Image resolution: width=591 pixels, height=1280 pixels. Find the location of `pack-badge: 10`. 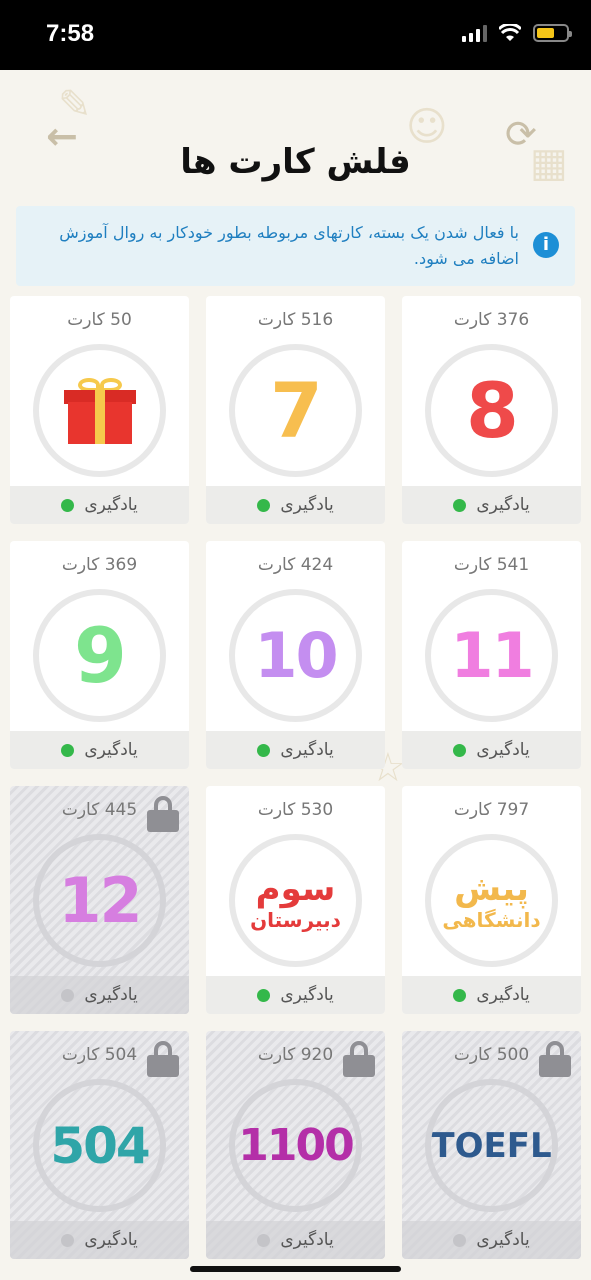

pack-badge: 10 is located at coordinates (295, 655).